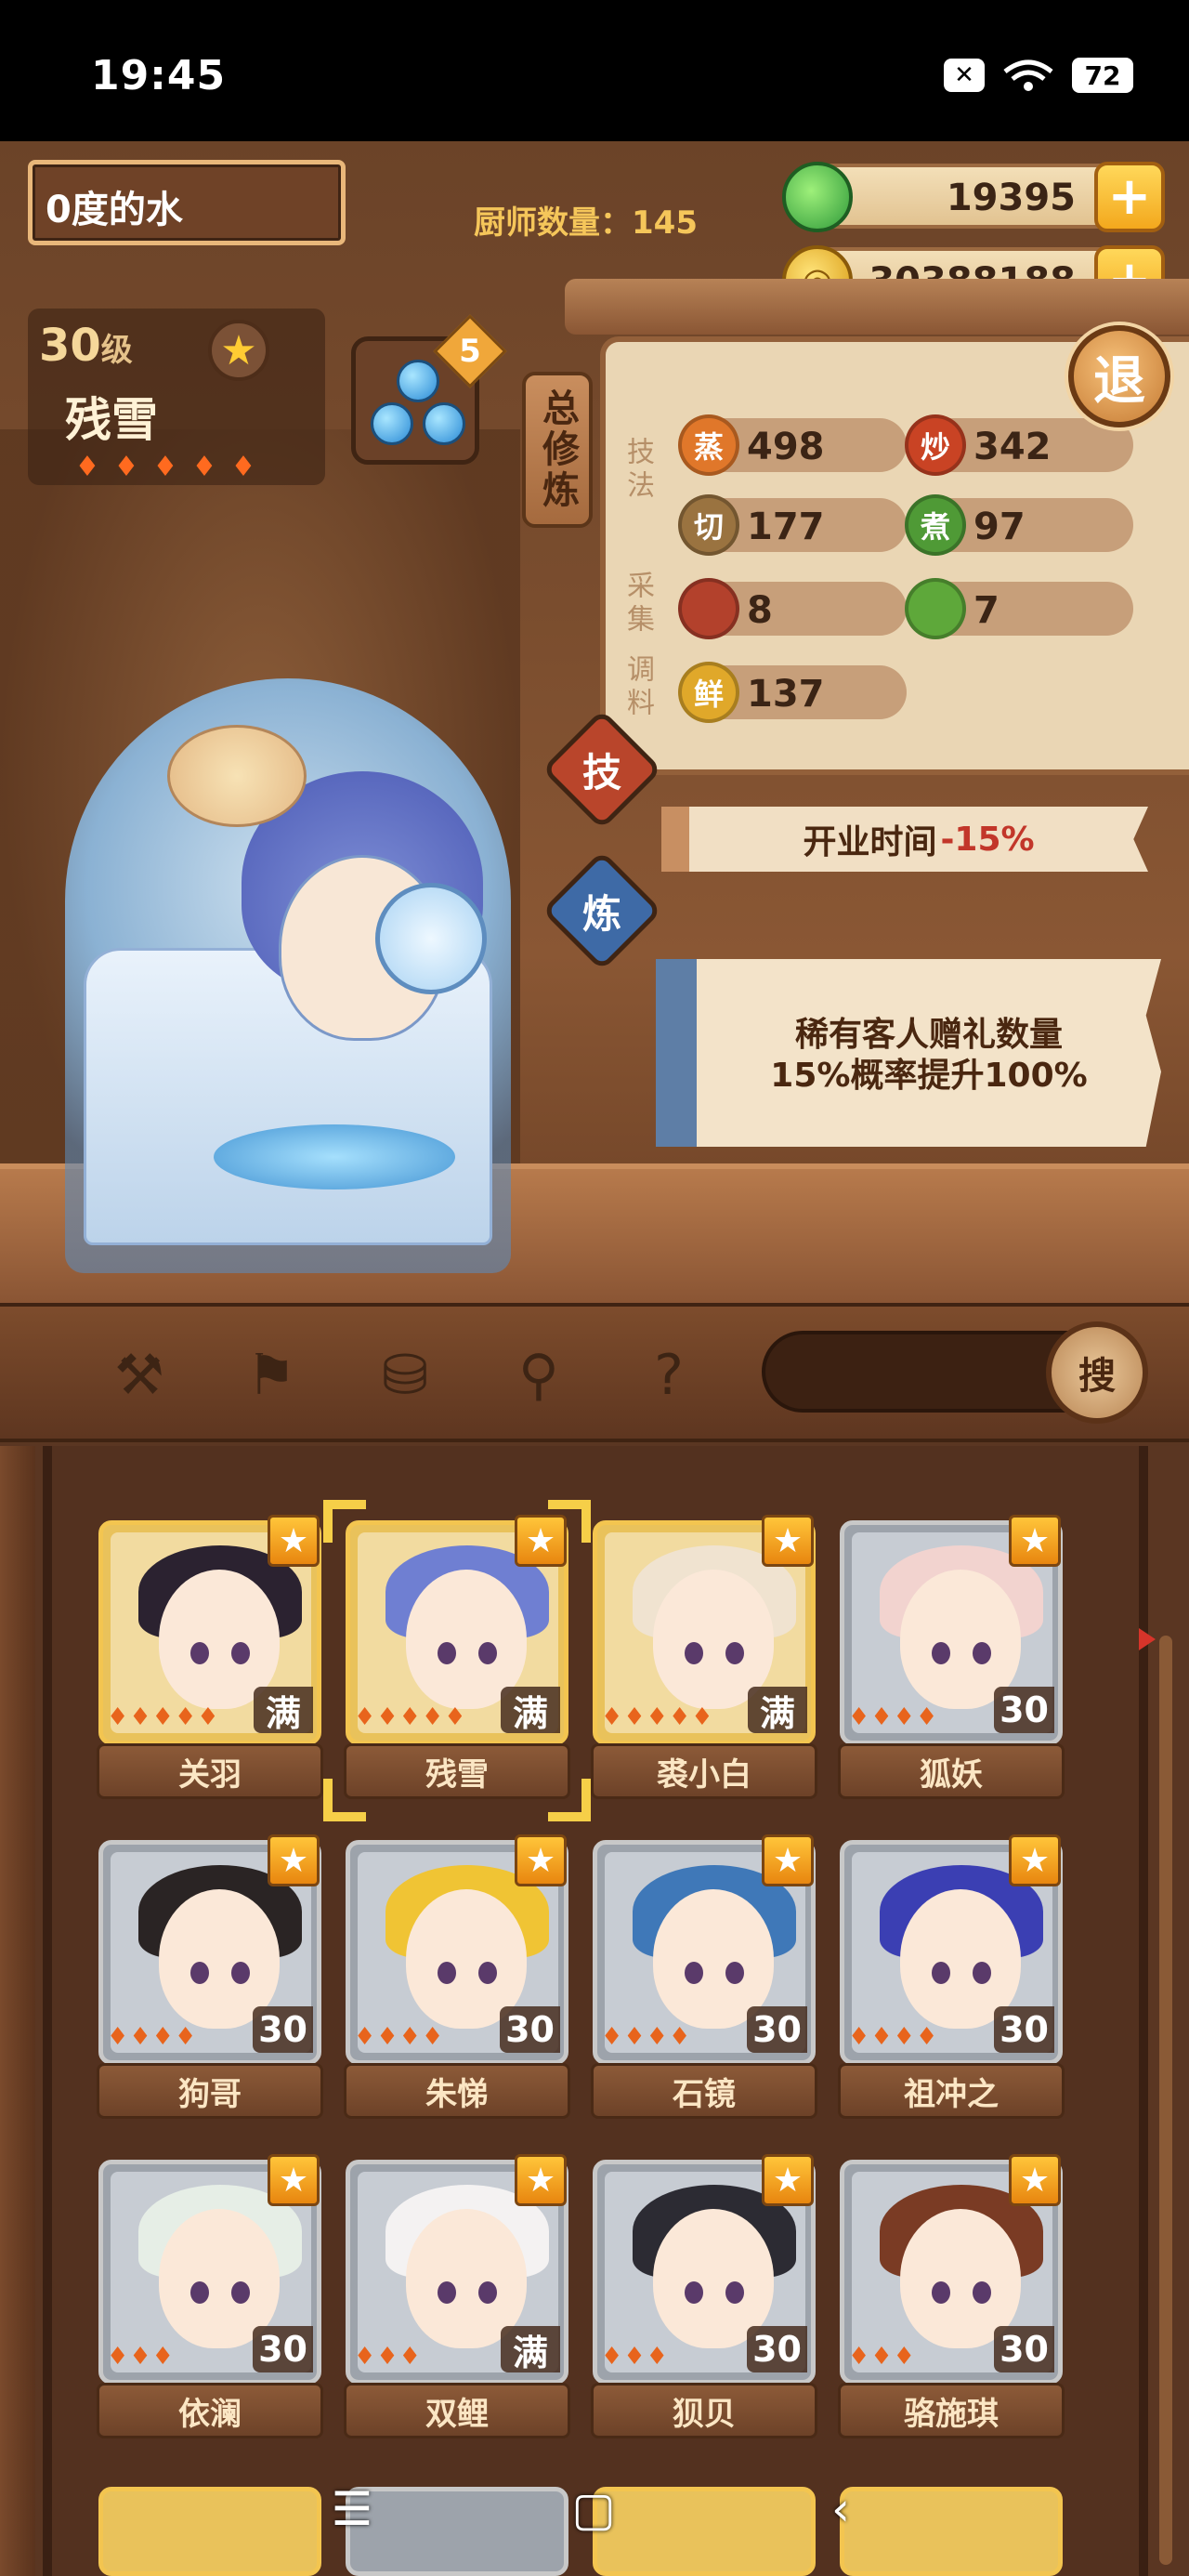 The width and height of the screenshot is (1189, 2576). I want to click on stat-steam: 蒸 498, so click(793, 445).